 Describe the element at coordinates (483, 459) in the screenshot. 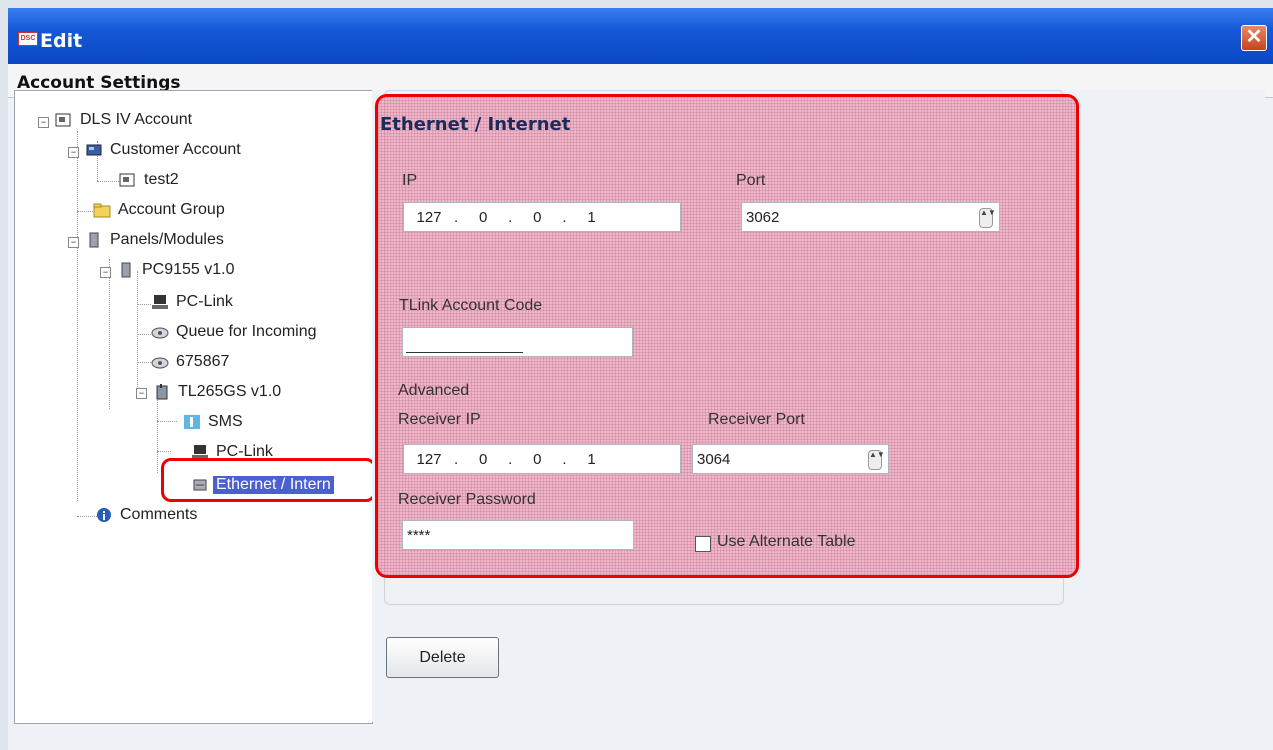

I see `receiver-ip-octet-2: 0` at that location.